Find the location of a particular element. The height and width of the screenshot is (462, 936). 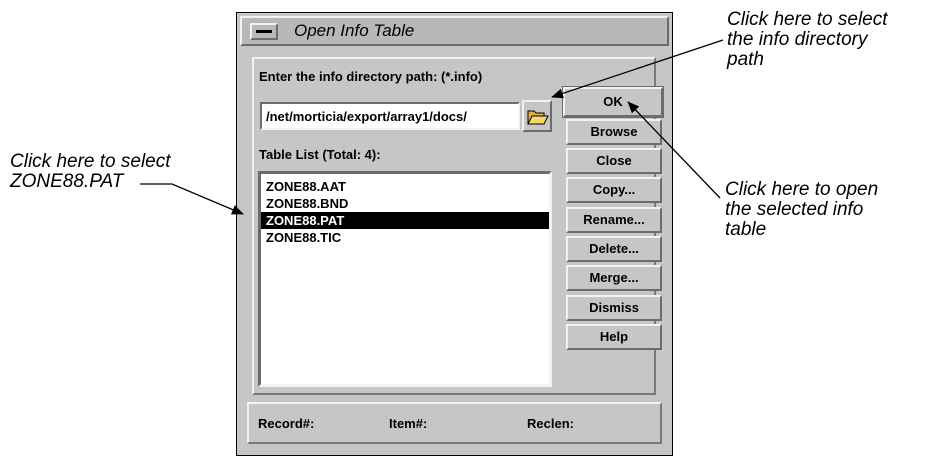

reclen-label: Reclen: is located at coordinates (550, 423).